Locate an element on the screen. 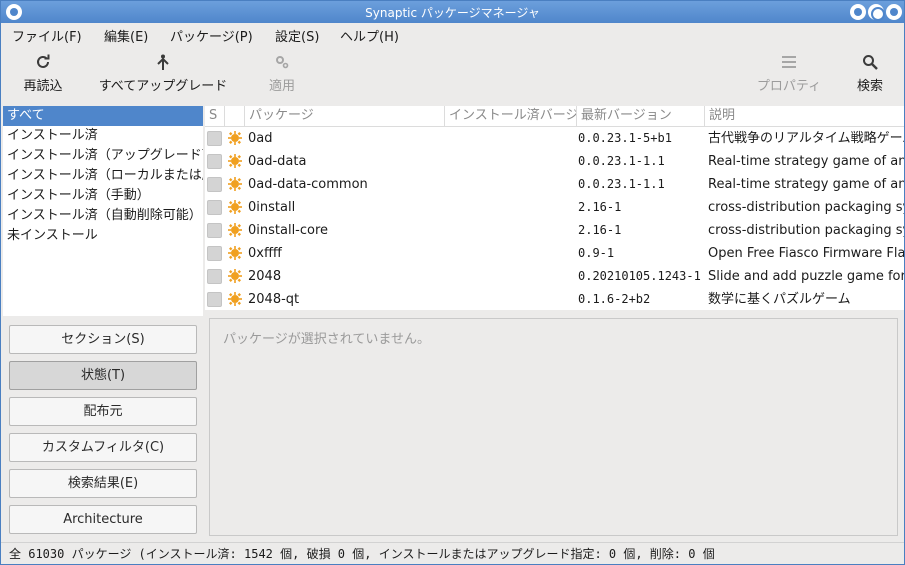  package-description: Open Free Fiasco Firmware Flasher is located at coordinates (806, 253).